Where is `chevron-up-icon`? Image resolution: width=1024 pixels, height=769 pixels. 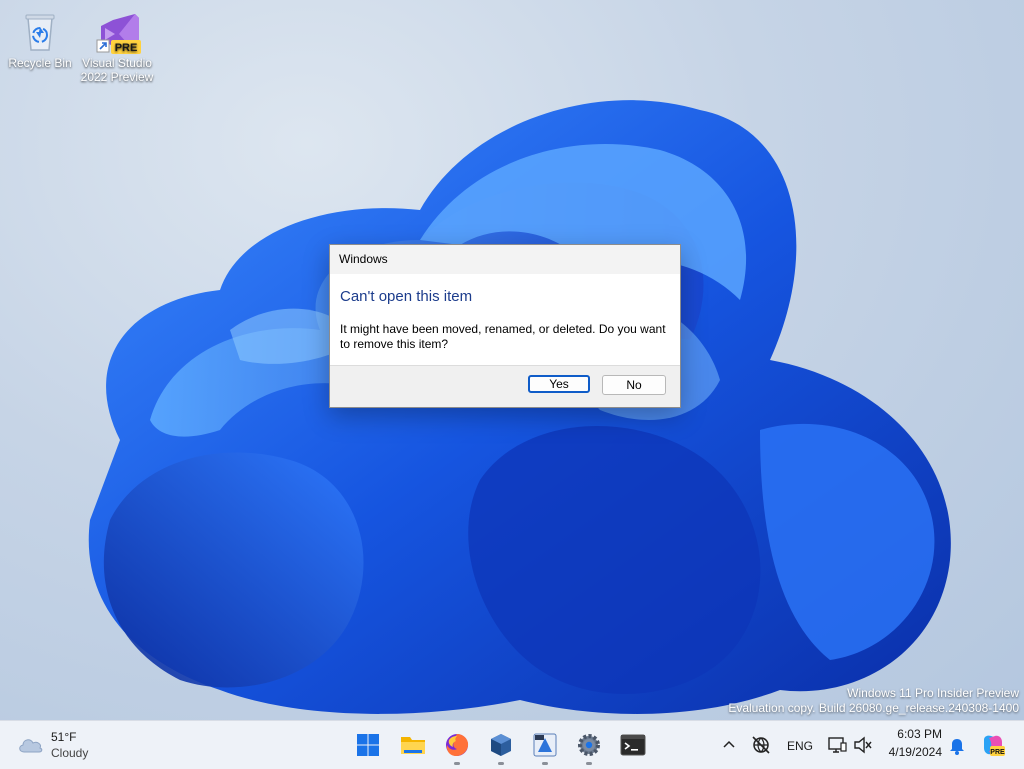 chevron-up-icon is located at coordinates (729, 744).